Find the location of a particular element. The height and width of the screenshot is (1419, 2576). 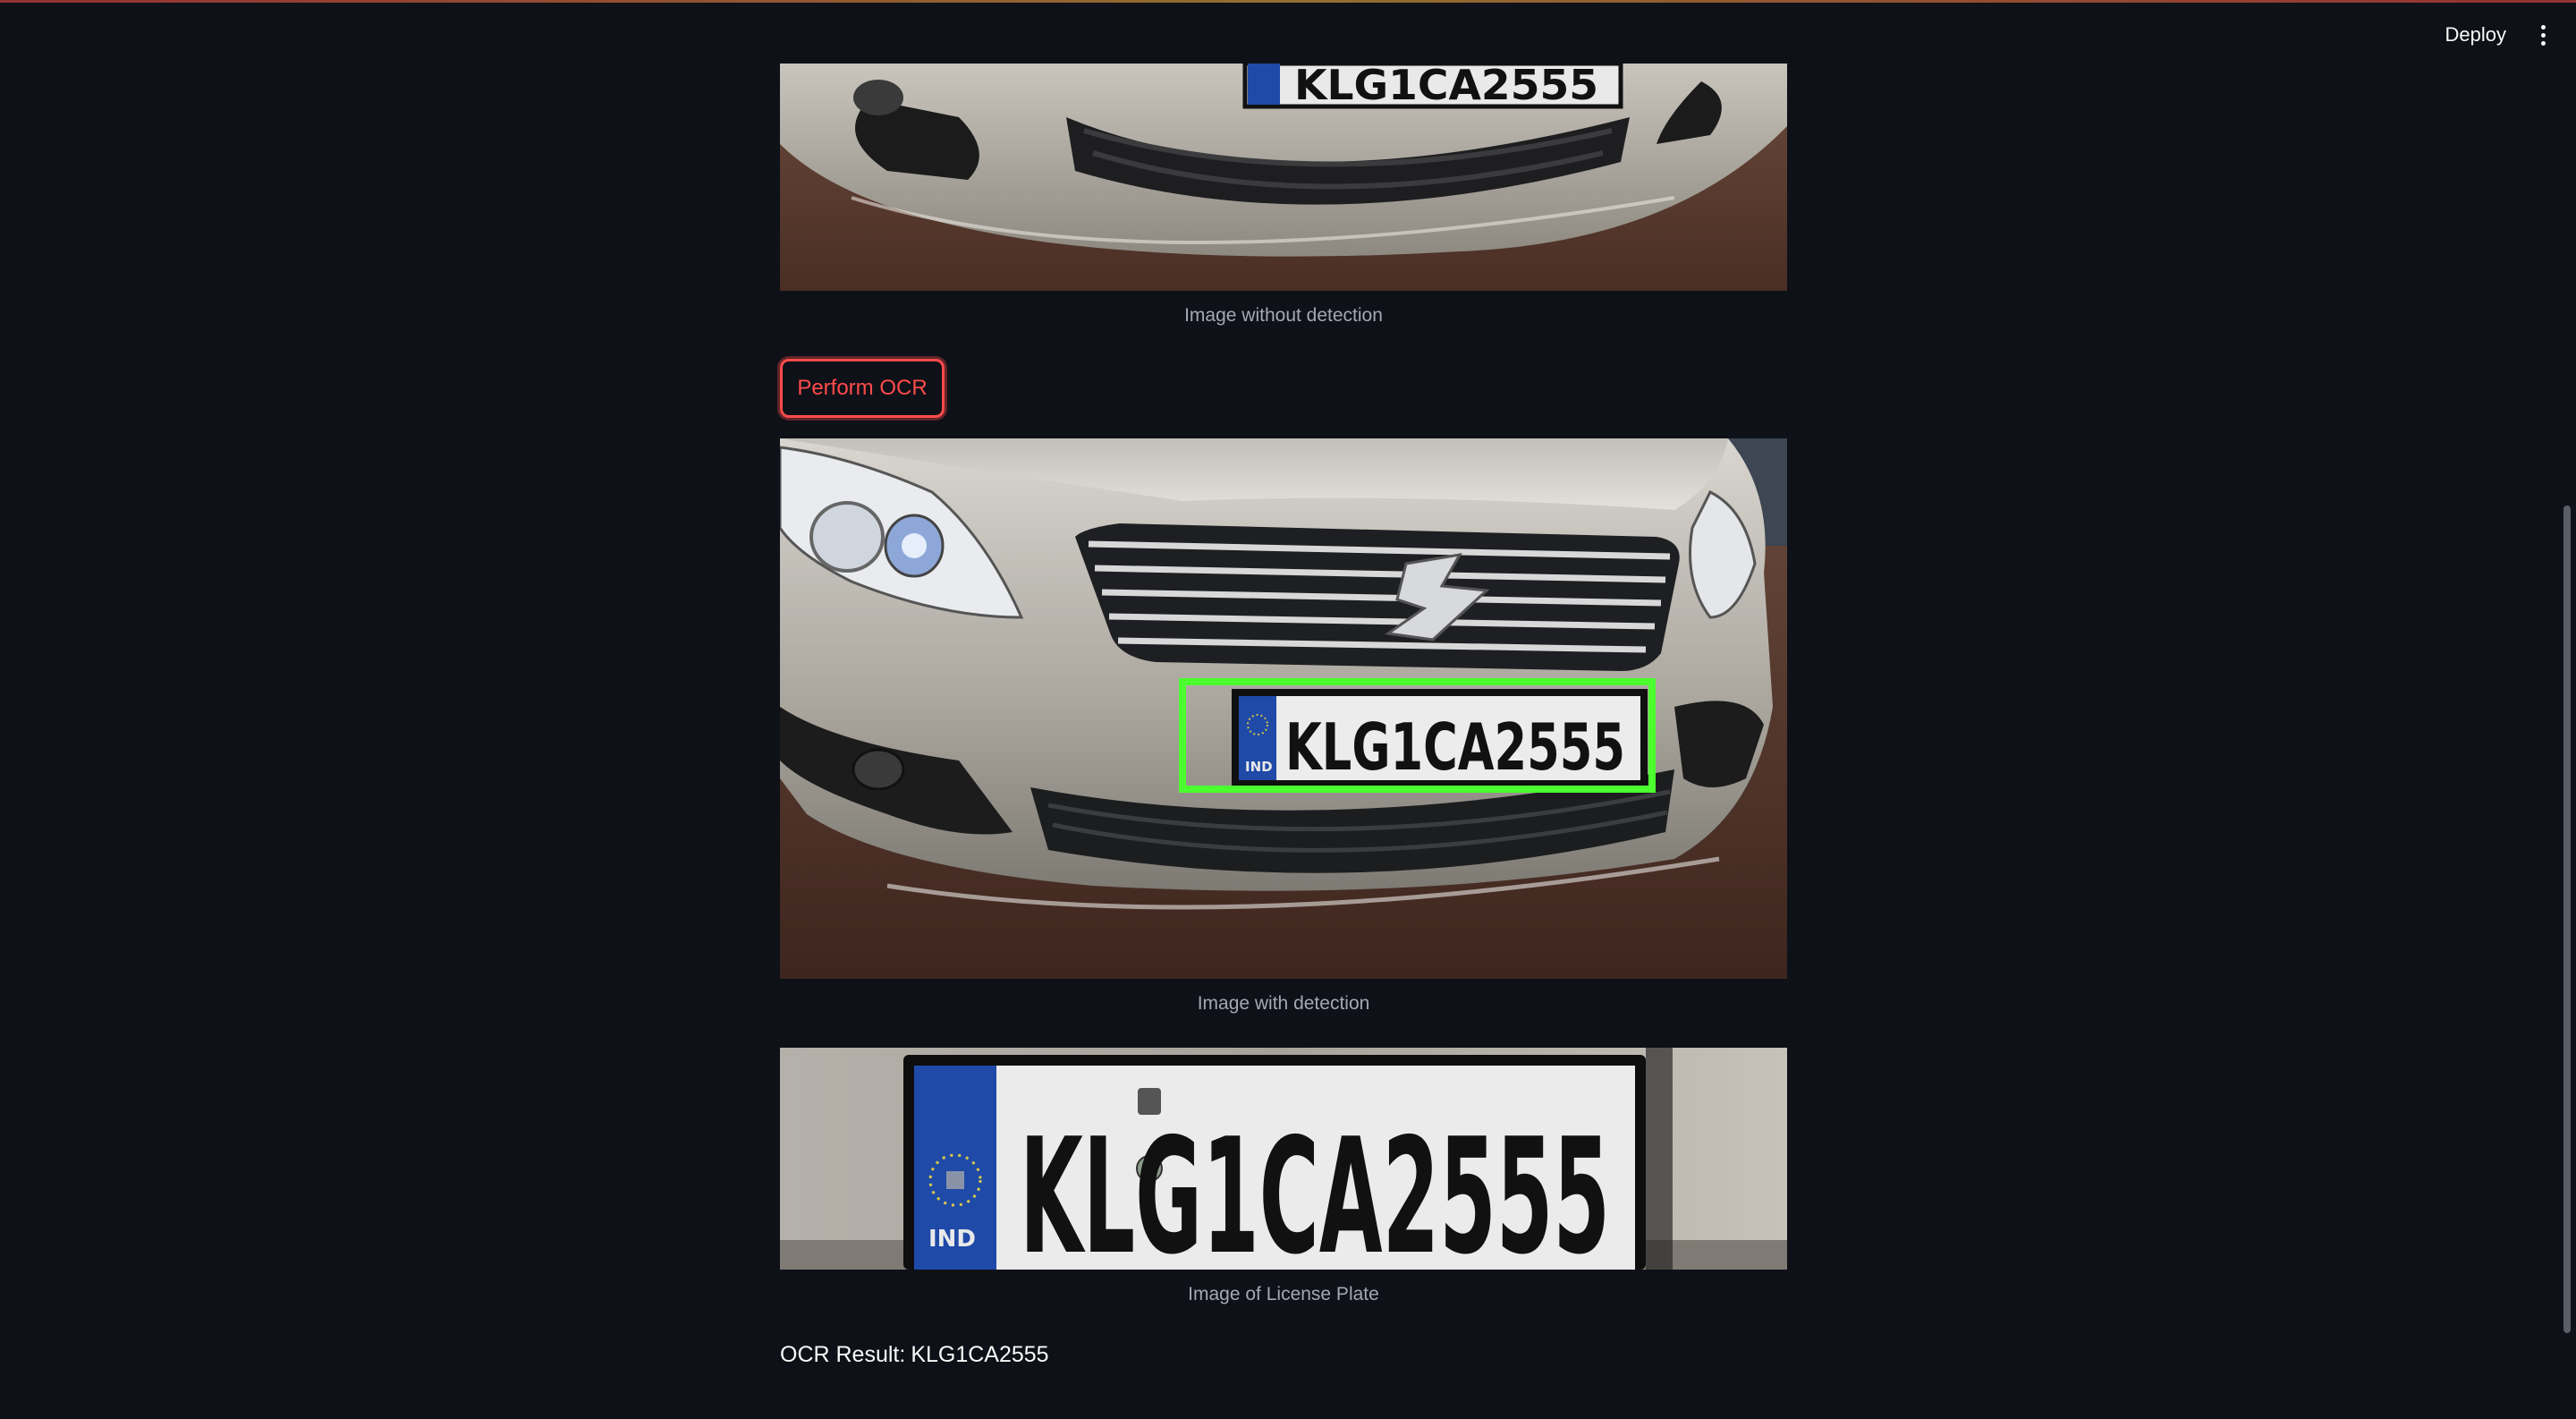

ocr-result-text: OCR Result: KLG1CA2555 is located at coordinates (914, 1355).